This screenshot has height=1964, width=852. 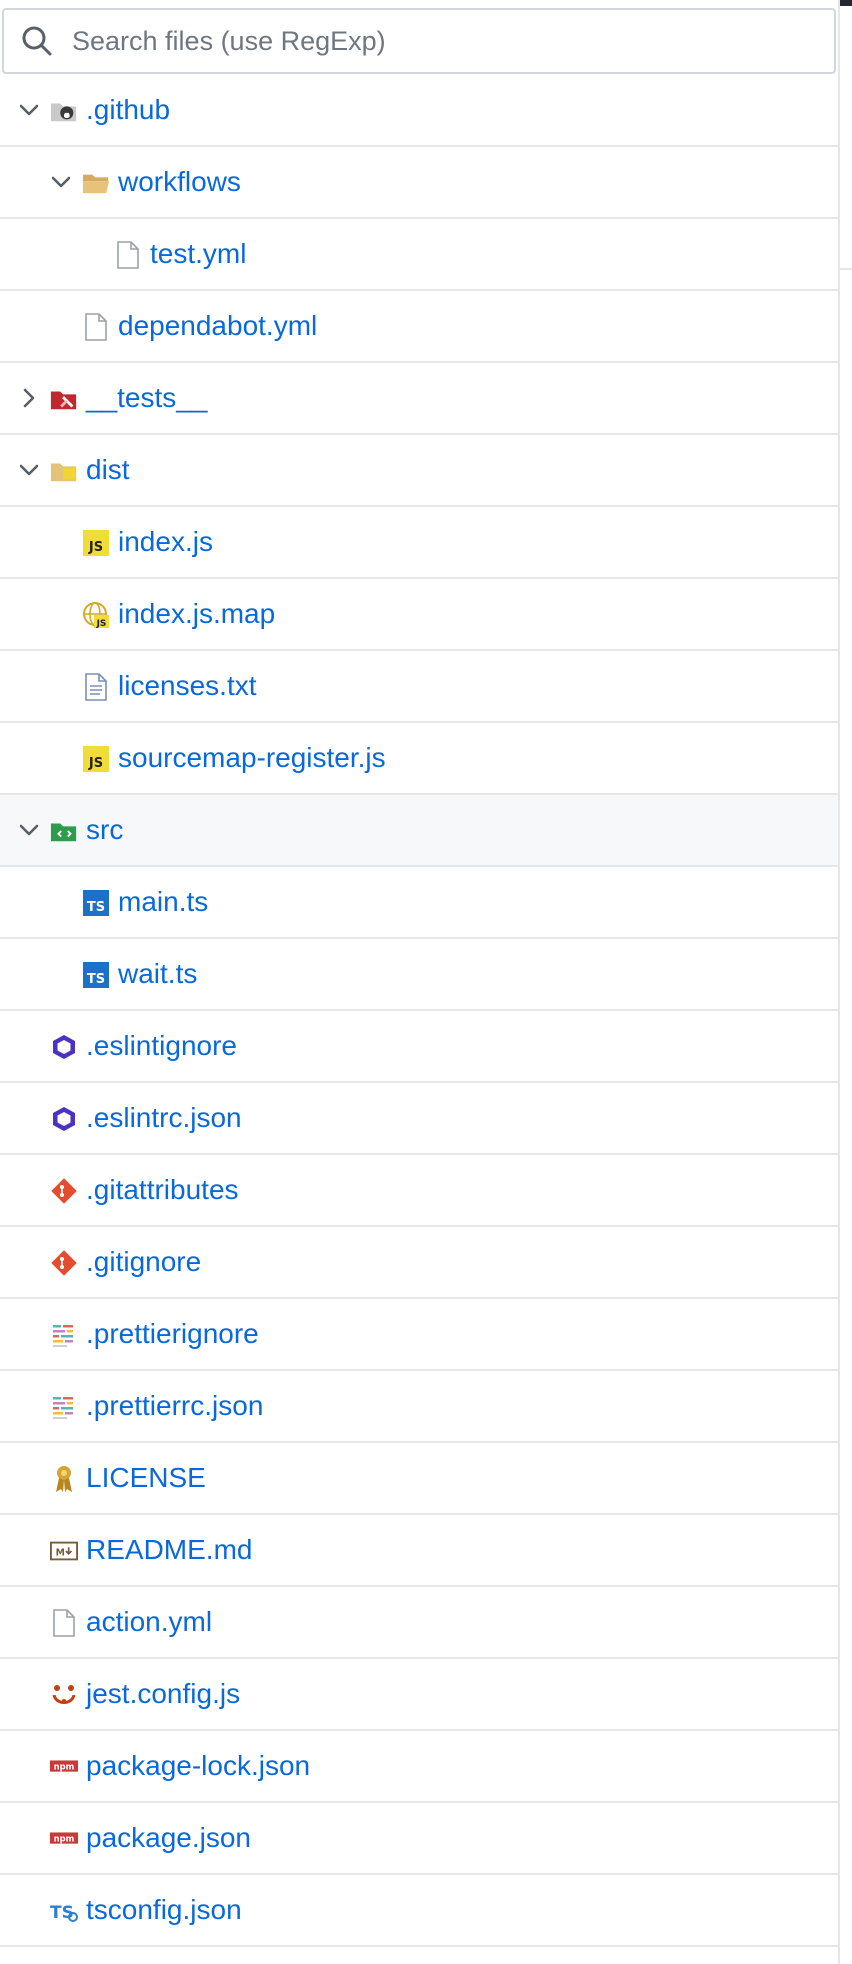 What do you see at coordinates (172, 1334) in the screenshot?
I see `file-name-link: .prettierignore` at bounding box center [172, 1334].